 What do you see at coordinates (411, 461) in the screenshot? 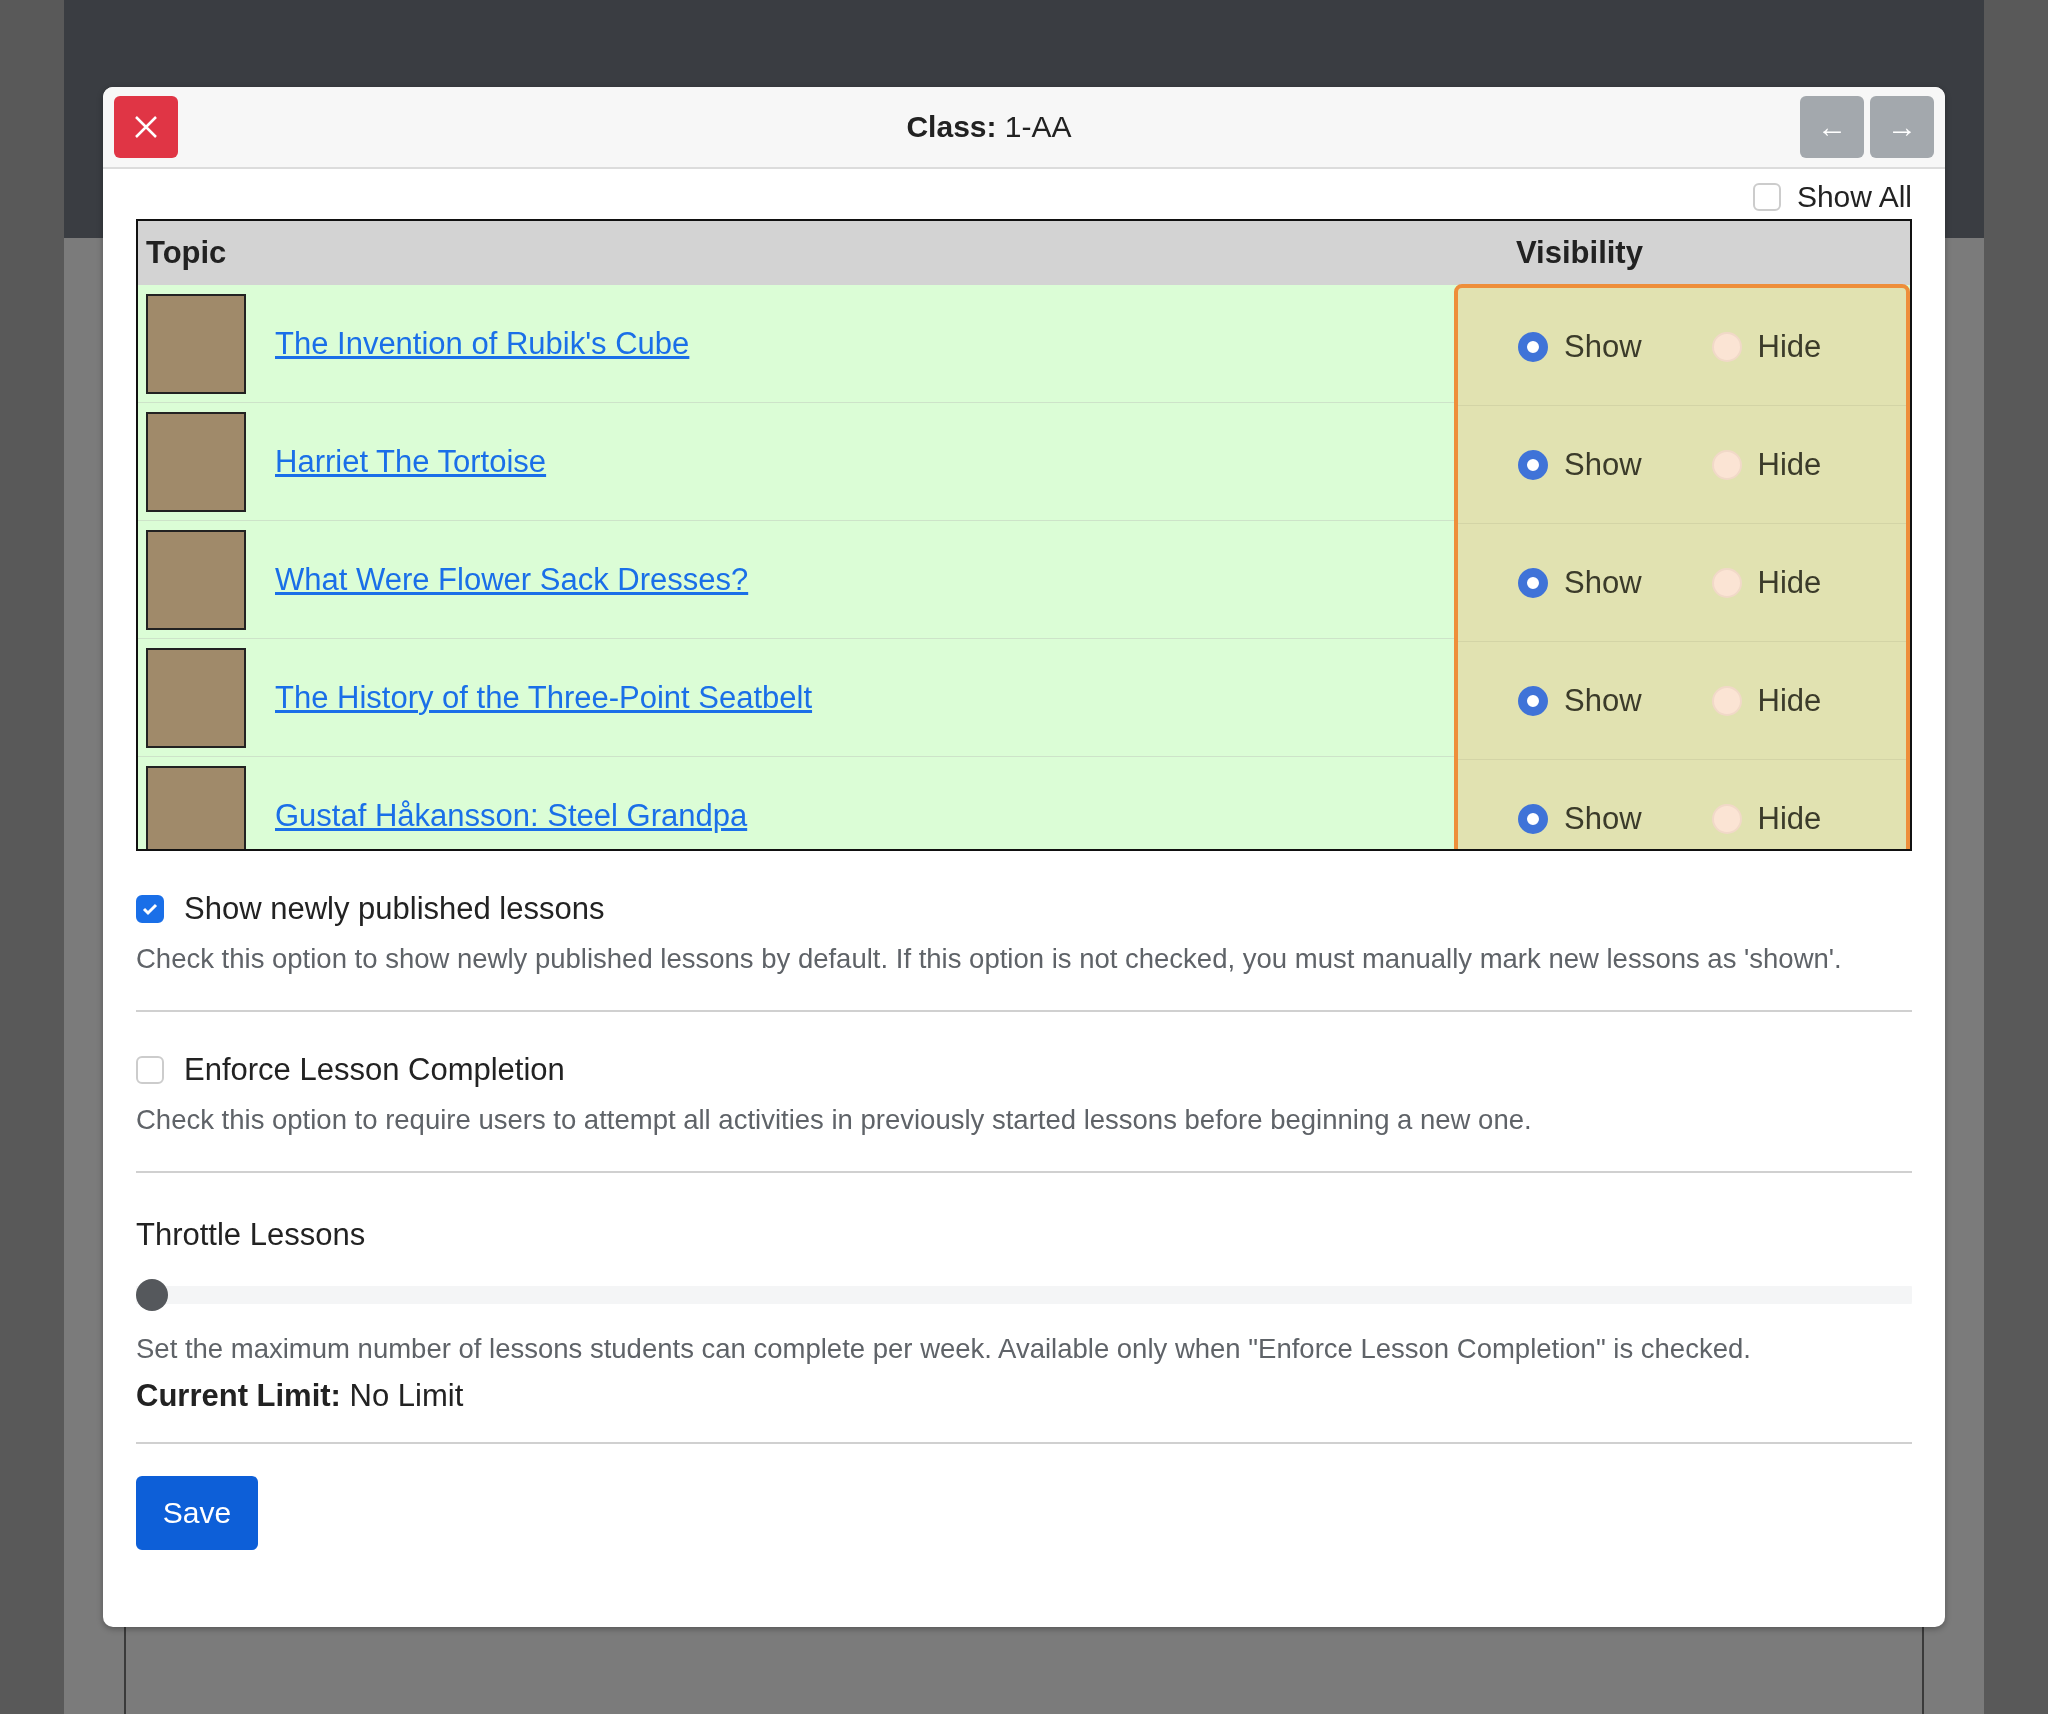
I see `topic-link: Harriet The Tortoise` at bounding box center [411, 461].